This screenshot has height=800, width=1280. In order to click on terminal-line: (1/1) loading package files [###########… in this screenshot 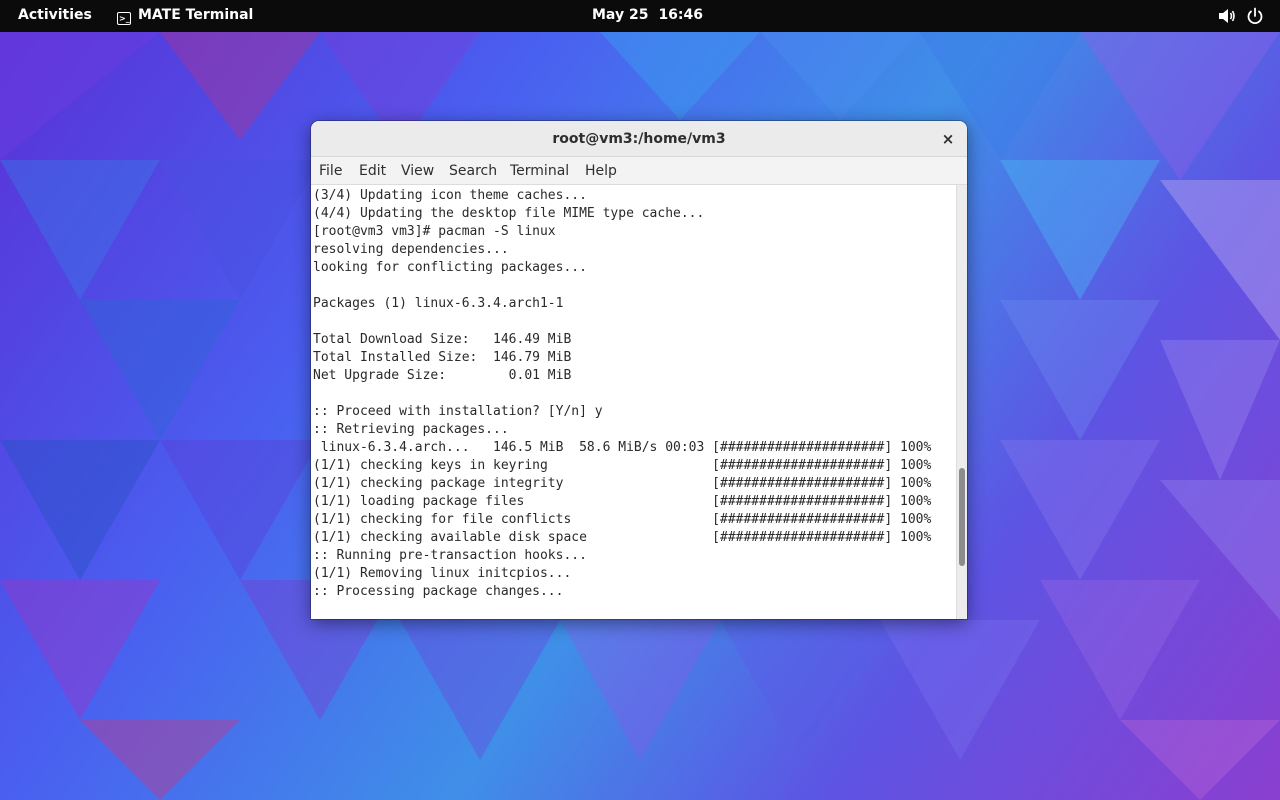, I will do `click(622, 501)`.